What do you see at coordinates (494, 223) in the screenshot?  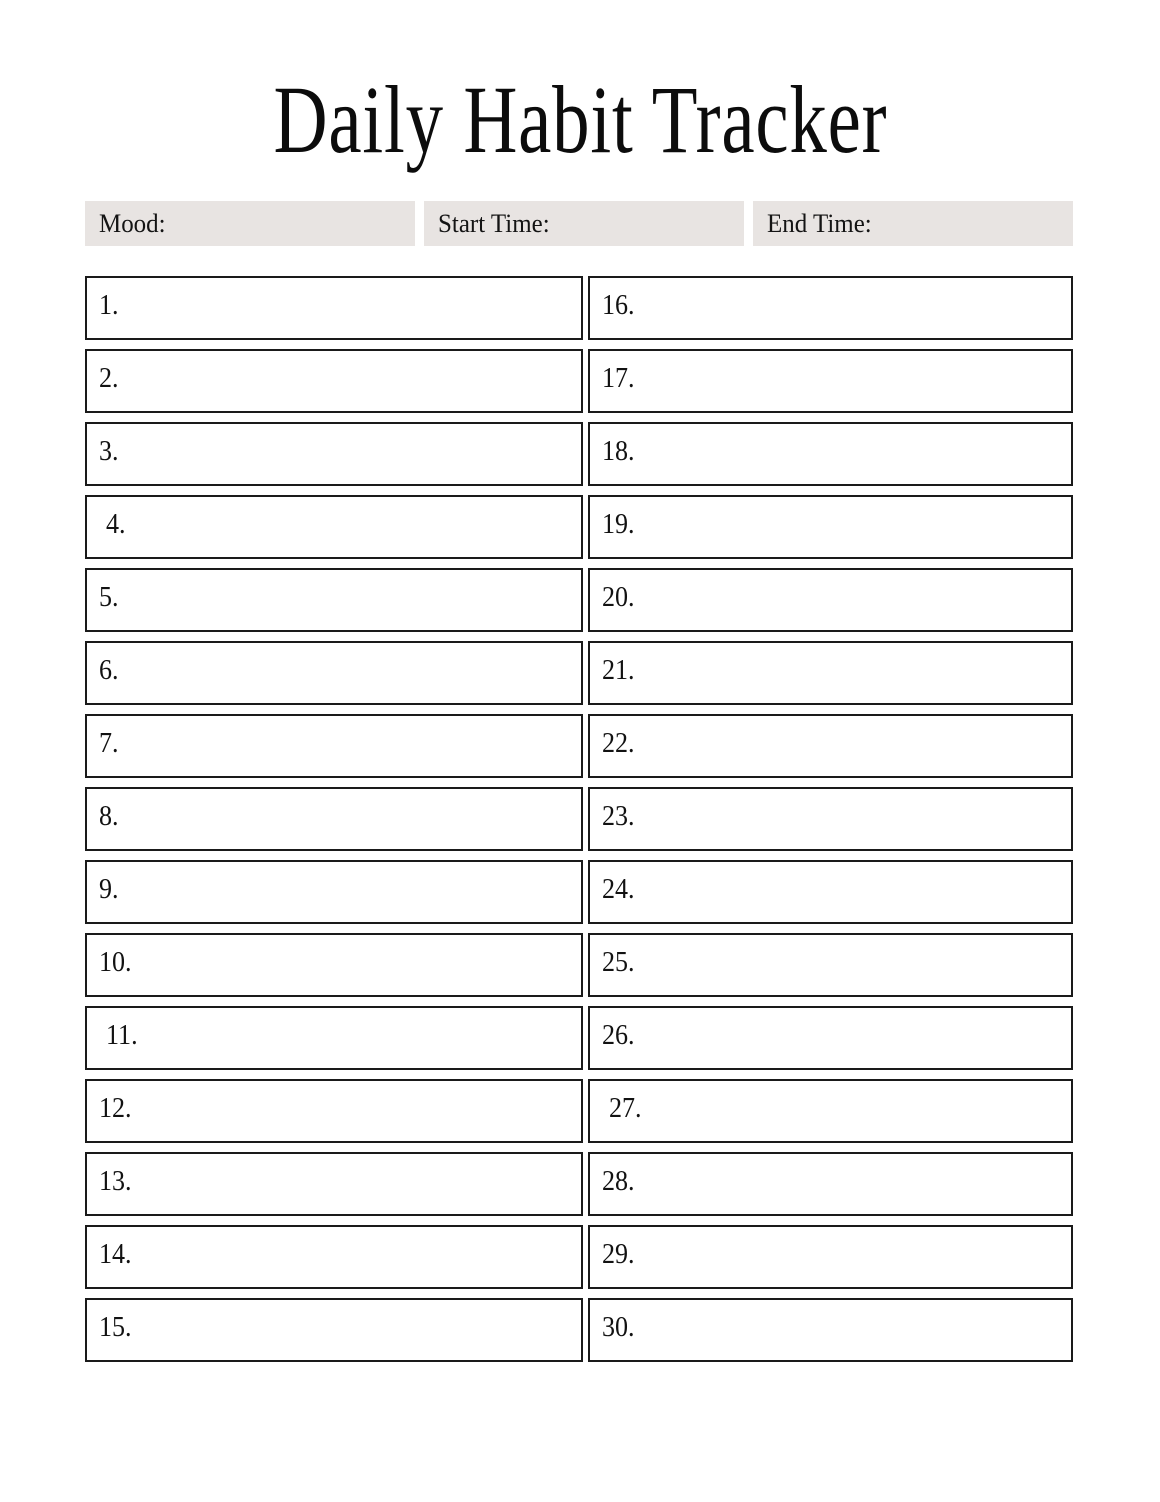 I see `start-time-field-label: Start Time:` at bounding box center [494, 223].